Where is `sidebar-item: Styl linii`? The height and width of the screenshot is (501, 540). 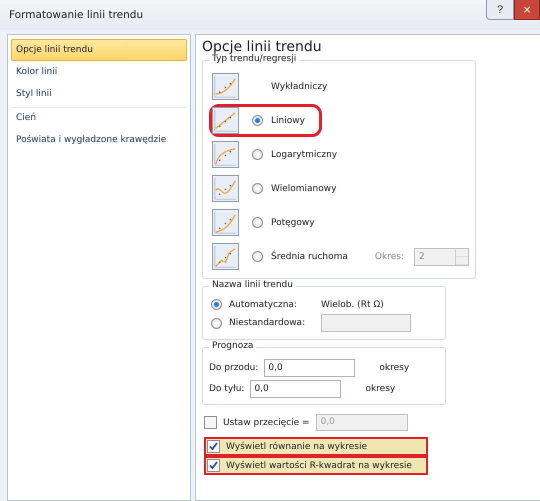 sidebar-item: Styl linii is located at coordinates (99, 94).